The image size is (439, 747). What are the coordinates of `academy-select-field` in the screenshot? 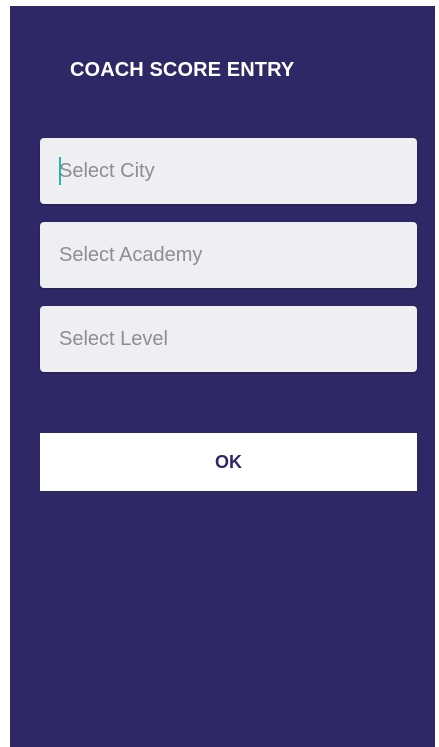 It's located at (228, 255).